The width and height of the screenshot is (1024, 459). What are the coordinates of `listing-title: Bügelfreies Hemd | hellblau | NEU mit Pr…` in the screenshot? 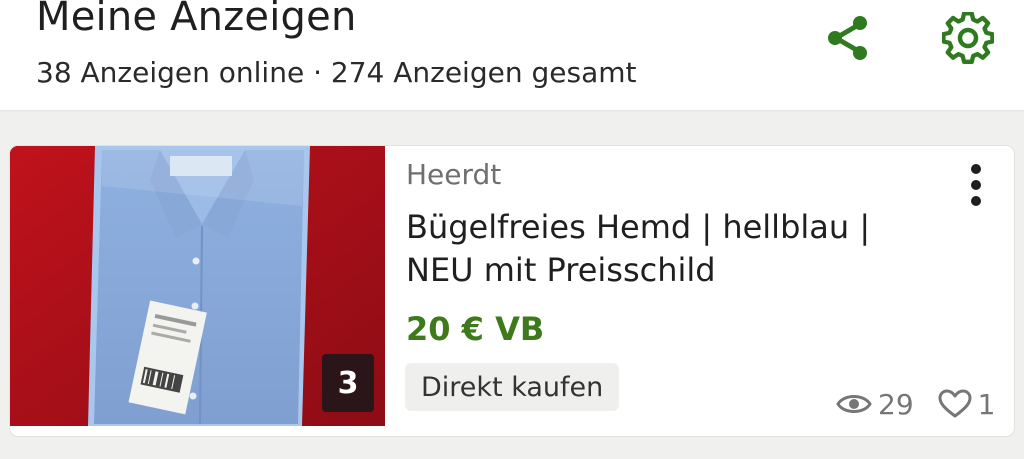 It's located at (666, 249).